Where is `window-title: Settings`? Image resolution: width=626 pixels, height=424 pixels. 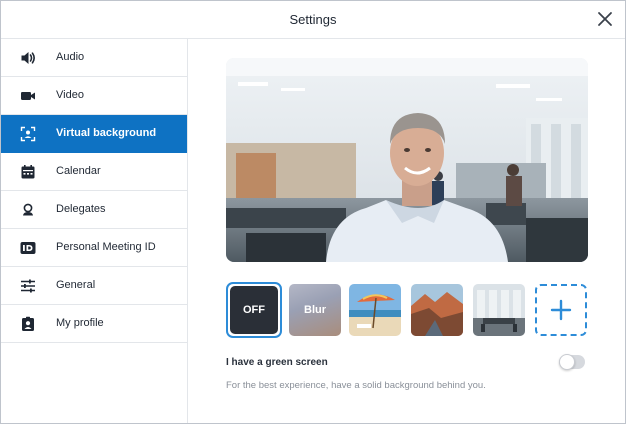 window-title: Settings is located at coordinates (313, 19).